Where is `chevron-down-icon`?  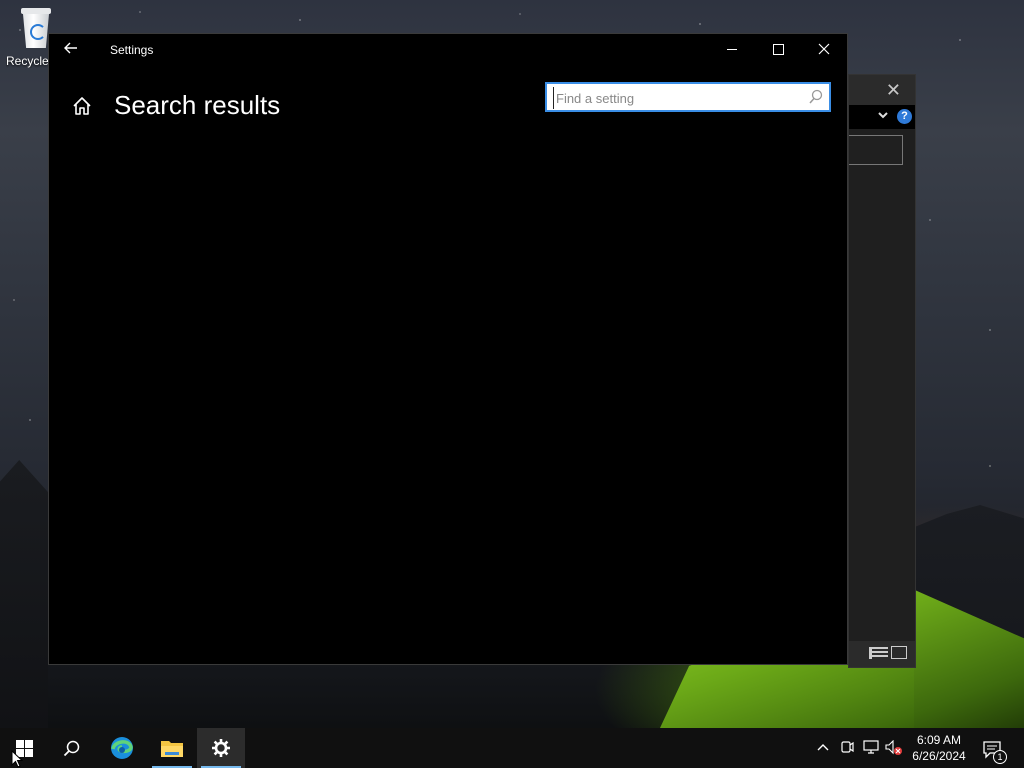
chevron-down-icon is located at coordinates (883, 116).